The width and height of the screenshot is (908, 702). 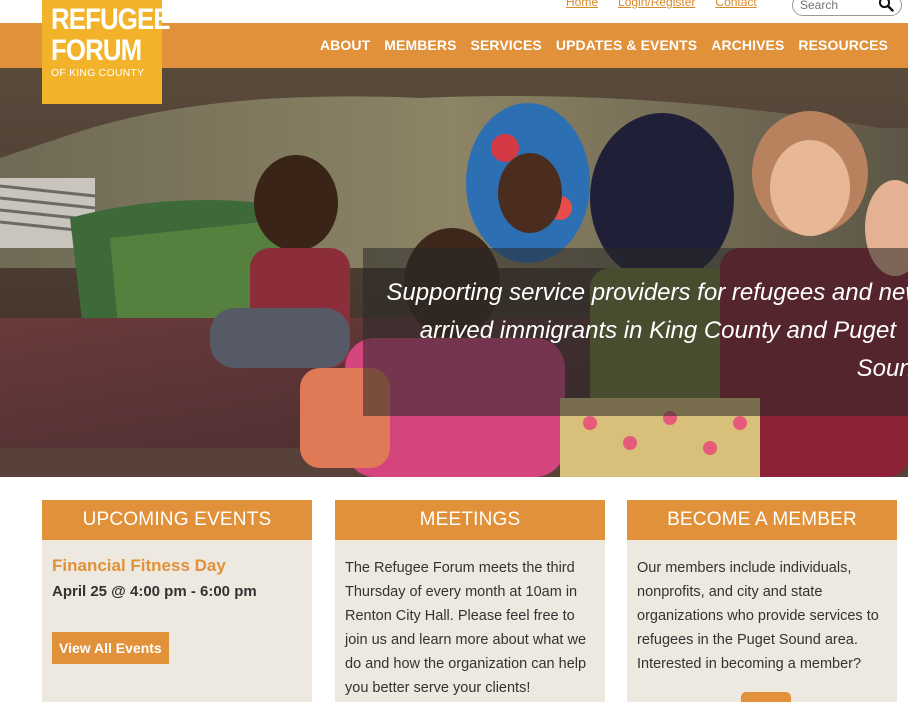 I want to click on search-icon, so click(x=886, y=6).